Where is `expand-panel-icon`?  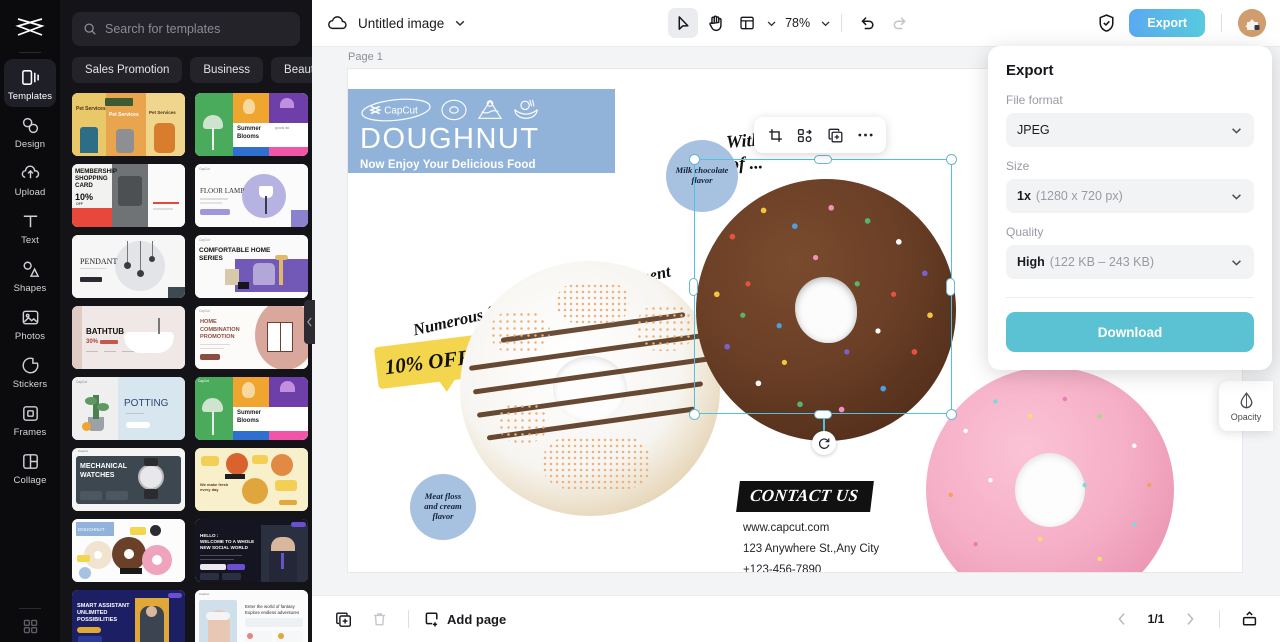 expand-panel-icon is located at coordinates (1249, 618).